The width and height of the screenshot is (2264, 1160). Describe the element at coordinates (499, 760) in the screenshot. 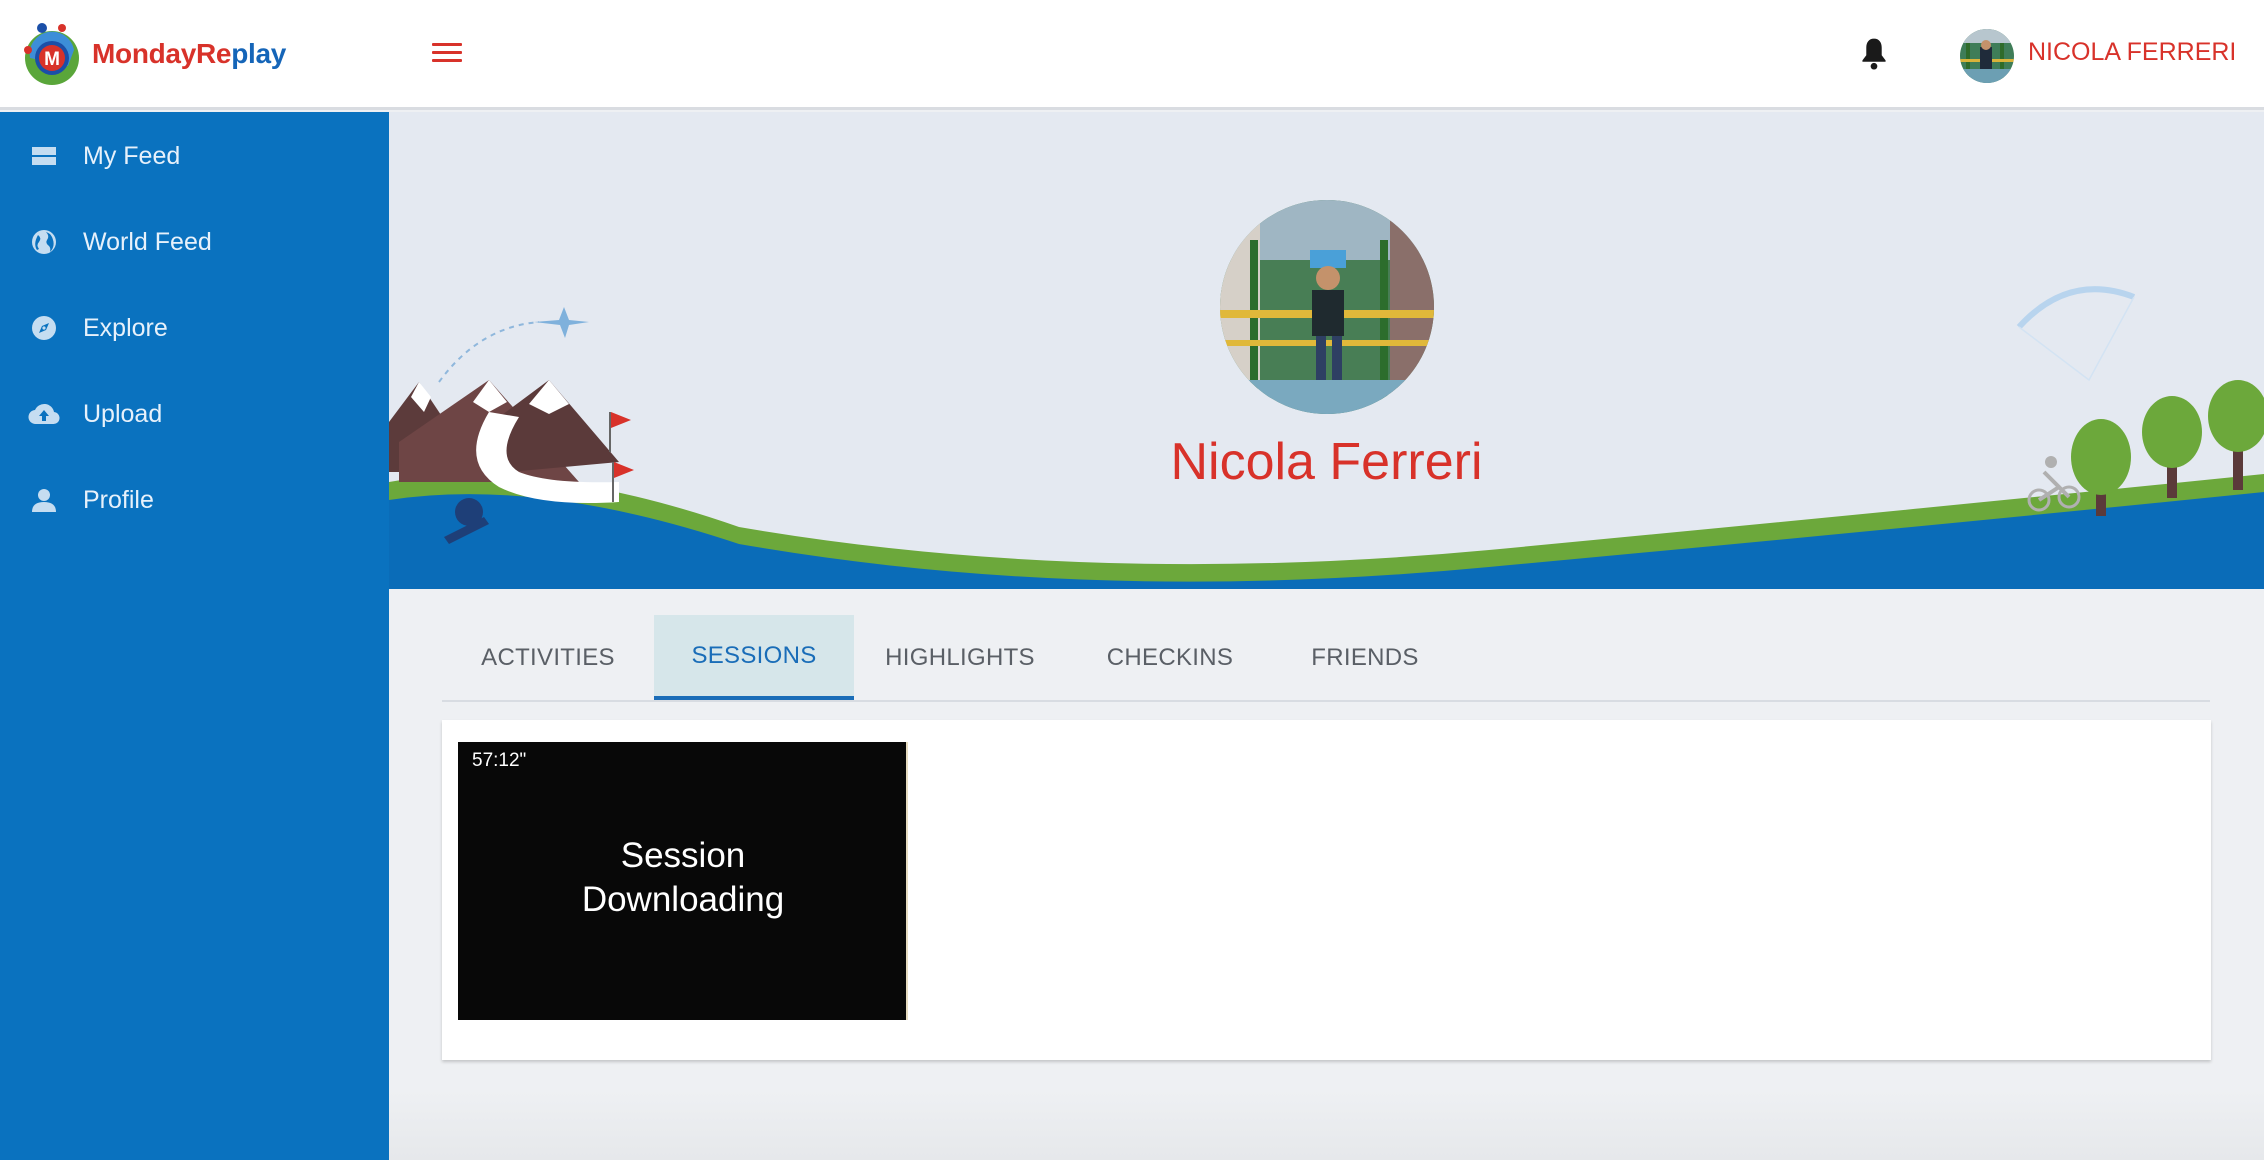

I see `session-duration: 57:12"` at that location.